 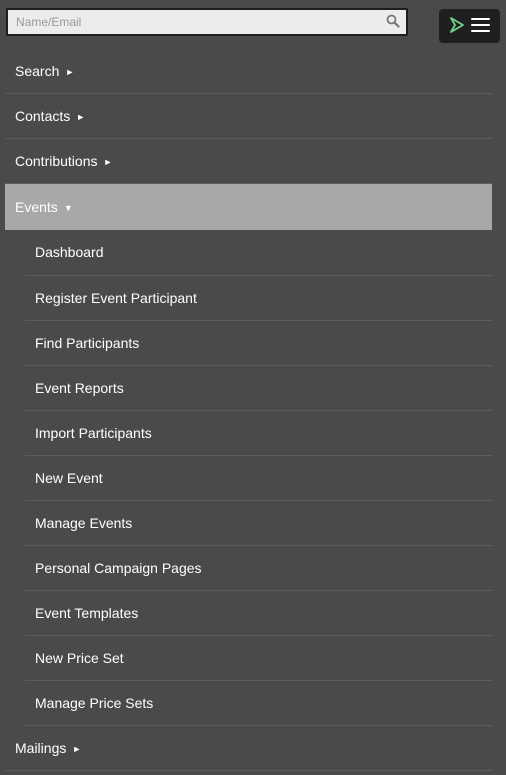 I want to click on hamburger-icon, so click(x=480, y=25).